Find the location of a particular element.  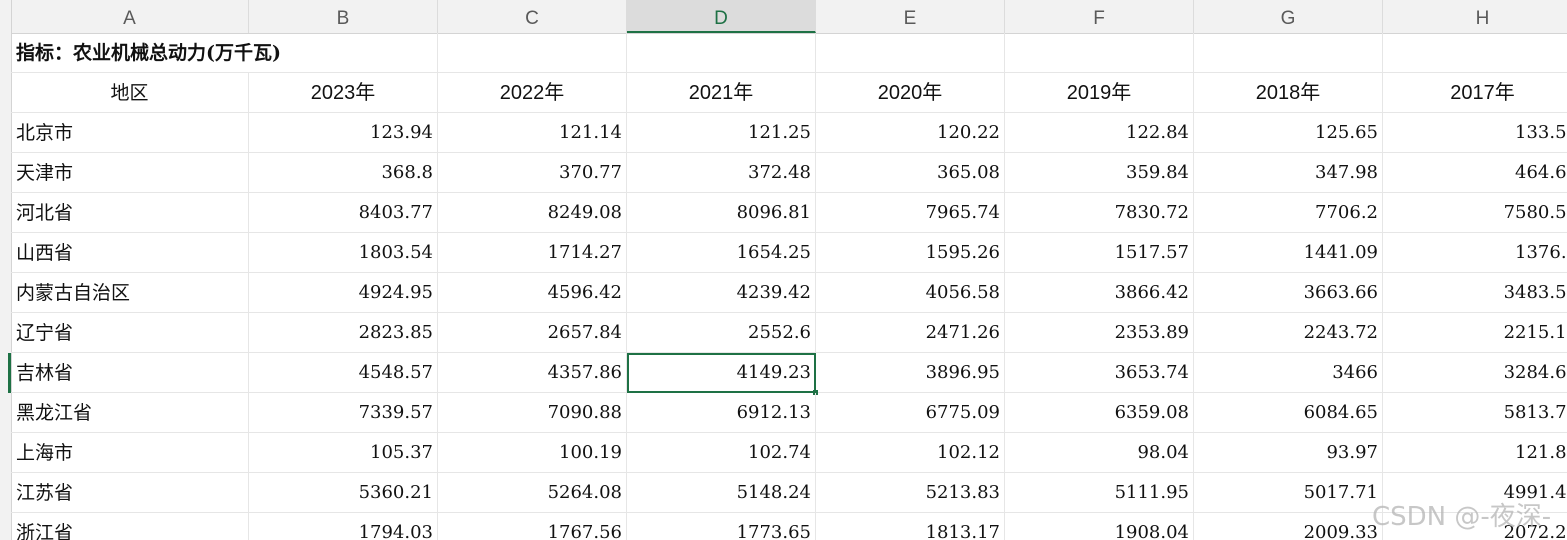

value-cell: 4239.42 is located at coordinates (721, 293).